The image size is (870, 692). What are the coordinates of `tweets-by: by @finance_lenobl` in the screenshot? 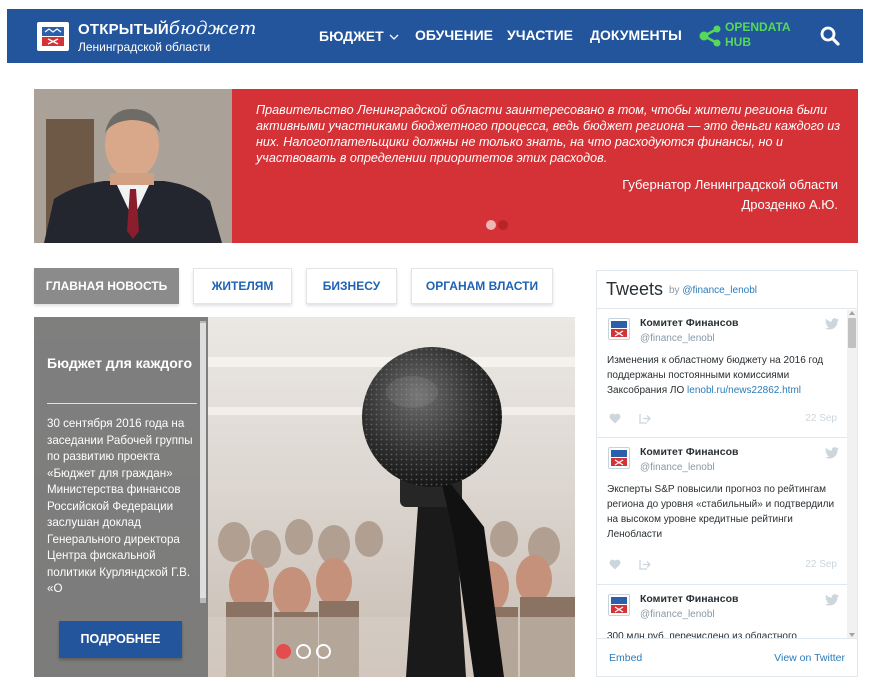 It's located at (713, 290).